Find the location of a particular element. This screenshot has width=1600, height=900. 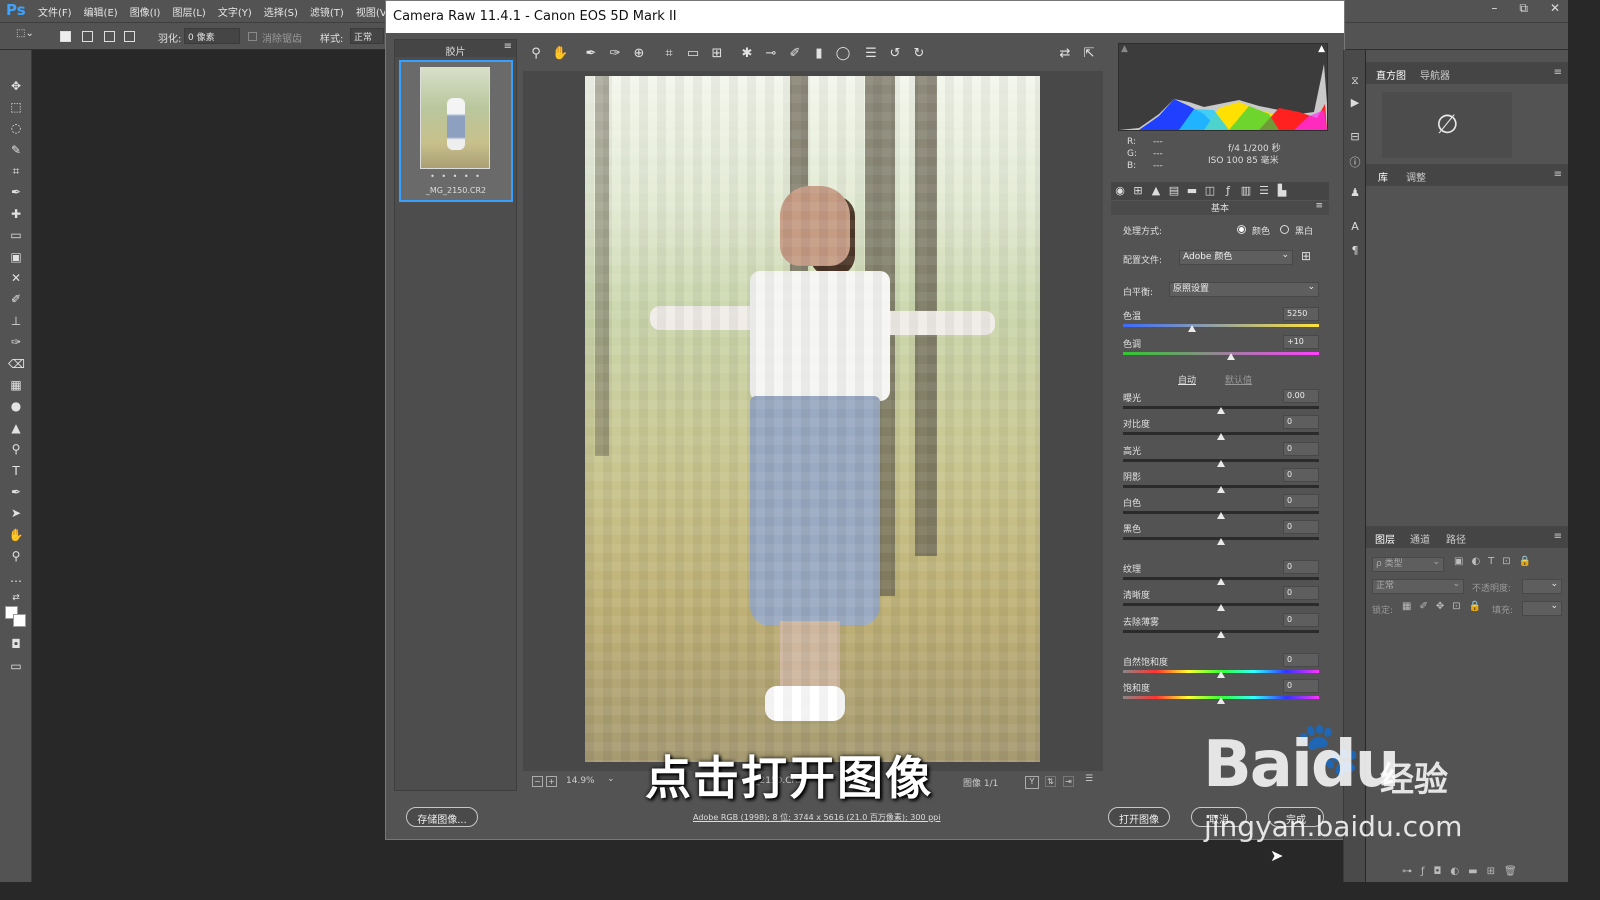

antialias-checkbox is located at coordinates (252, 36).